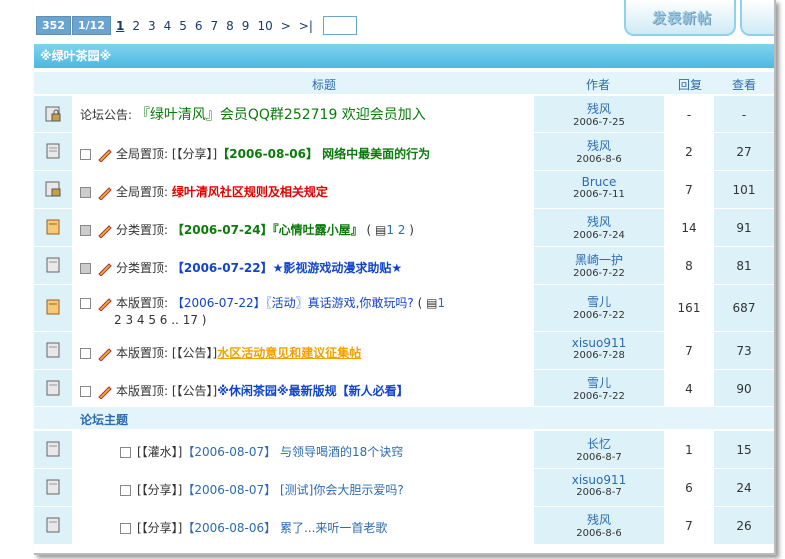  I want to click on topic-link: 与领导喝酒的18个诀窍, so click(341, 452).